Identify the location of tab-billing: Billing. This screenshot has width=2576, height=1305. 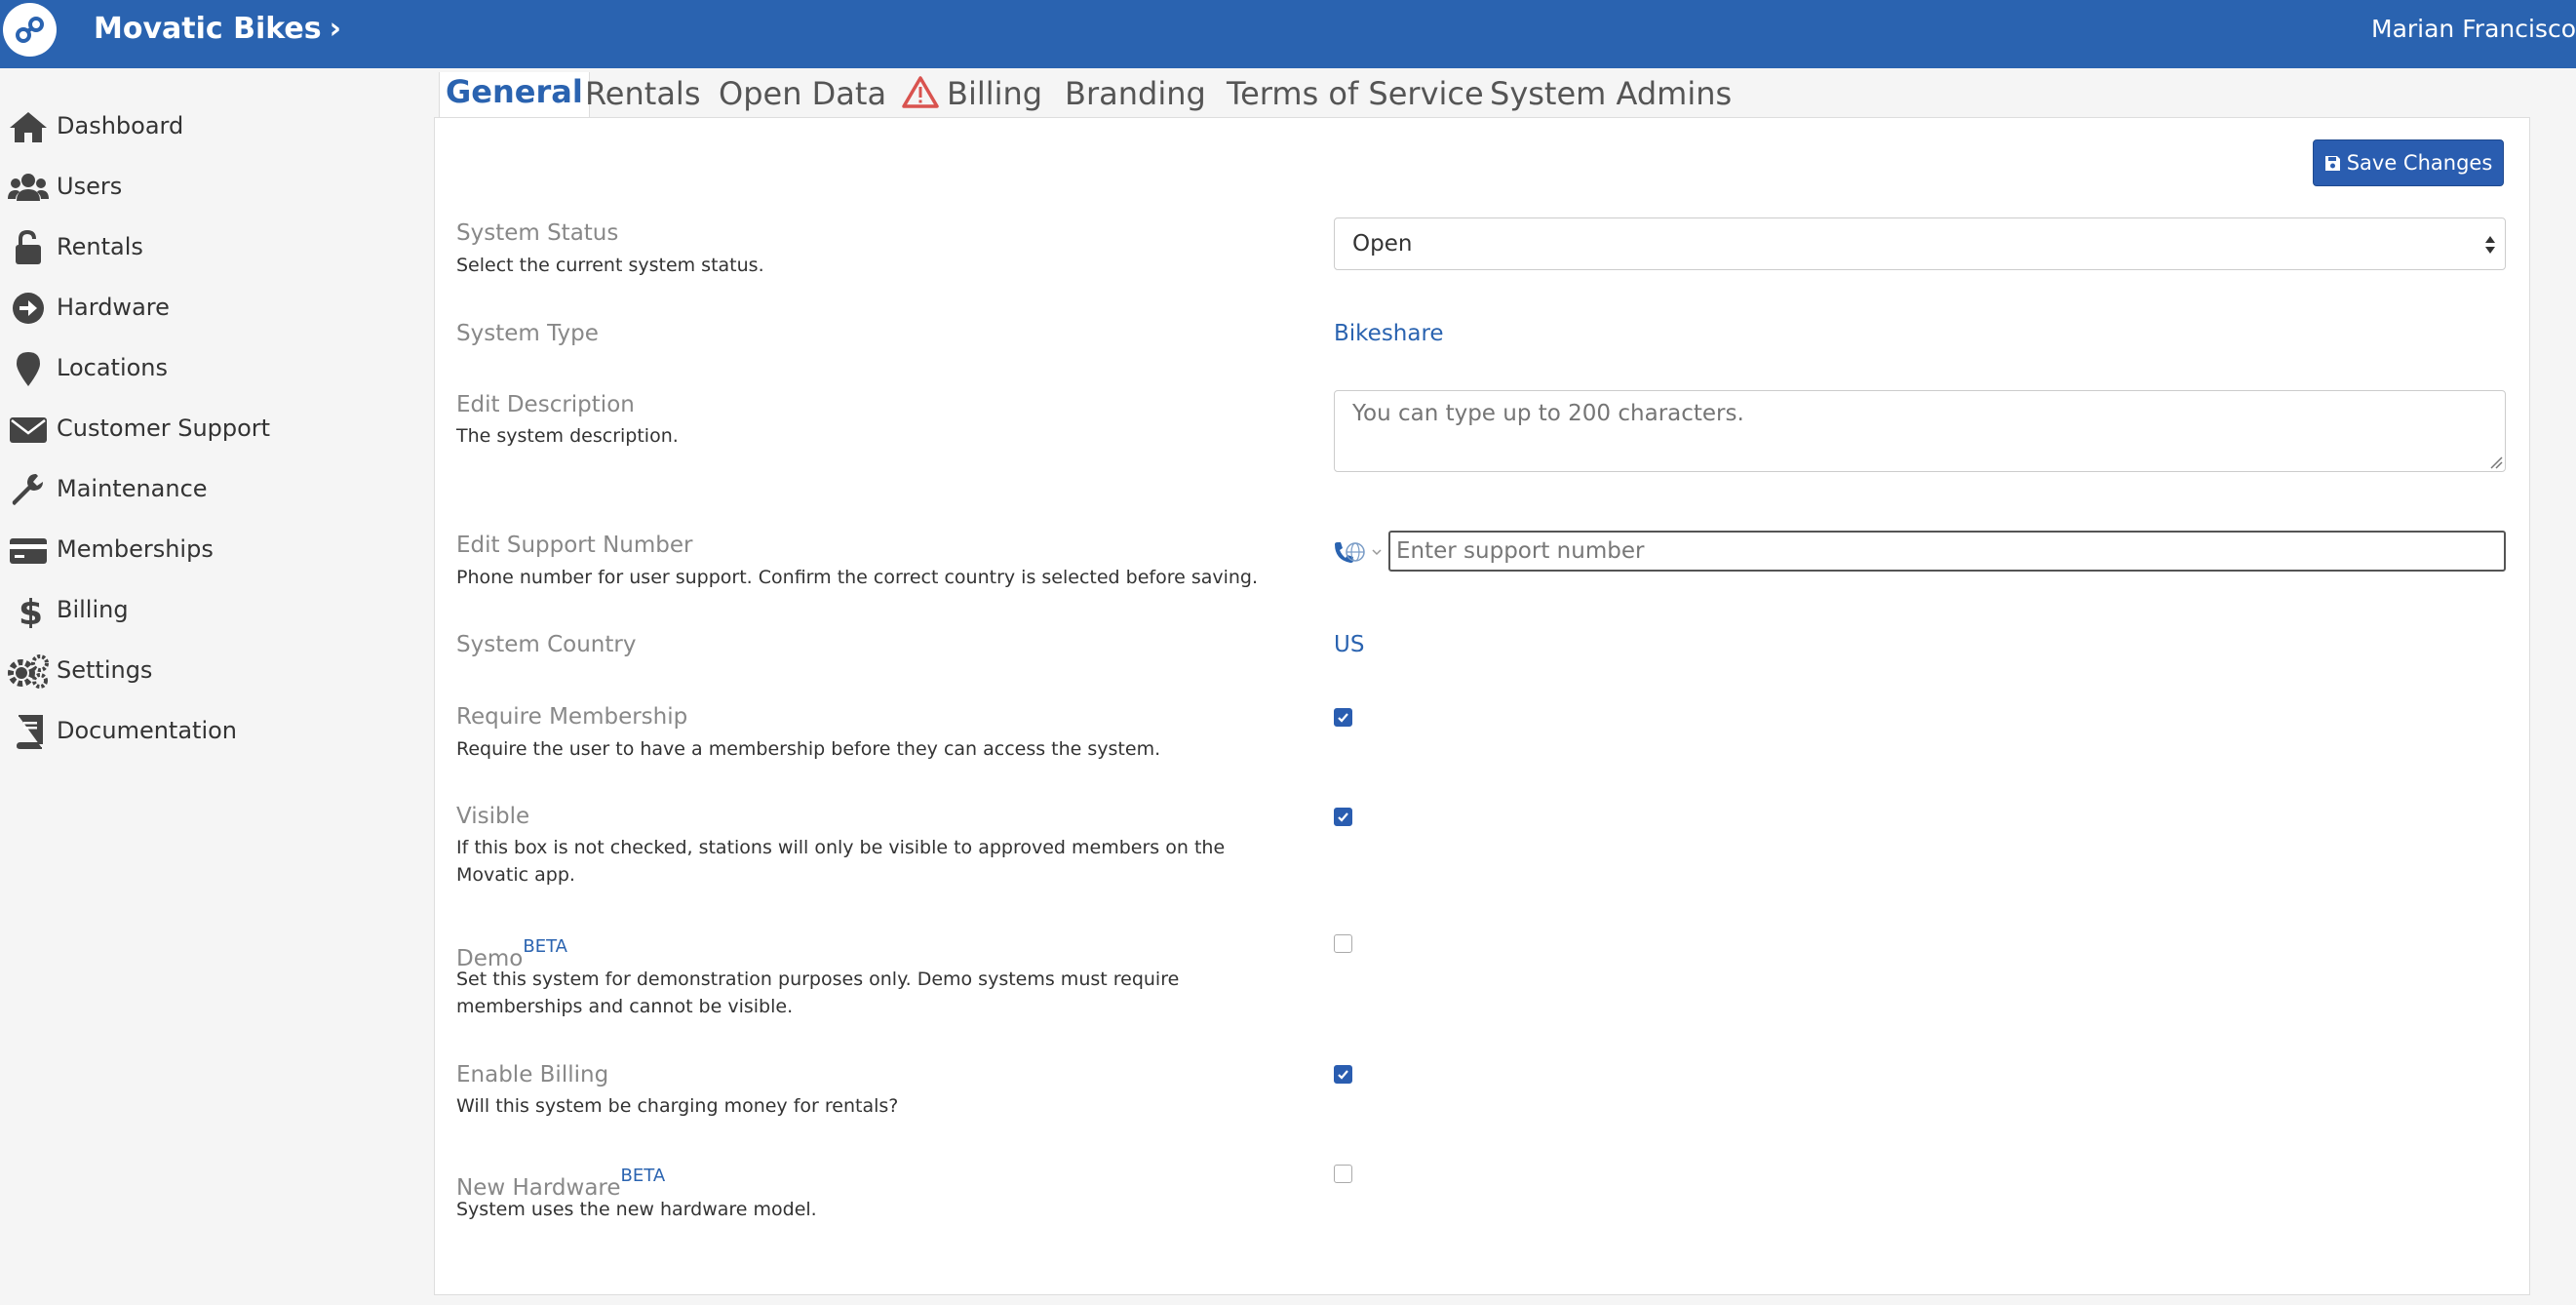
(972, 93).